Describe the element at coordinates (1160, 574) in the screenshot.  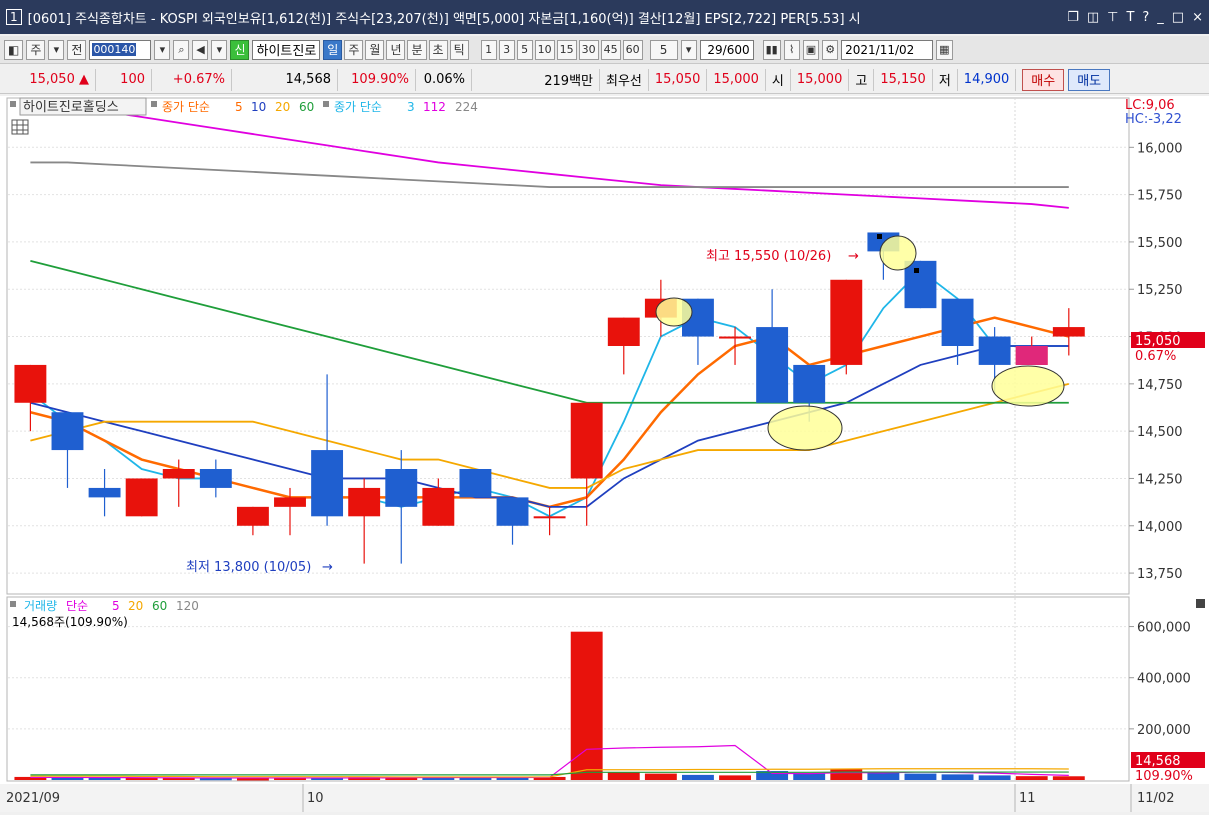
I see `price-tick-label: 13,750` at that location.